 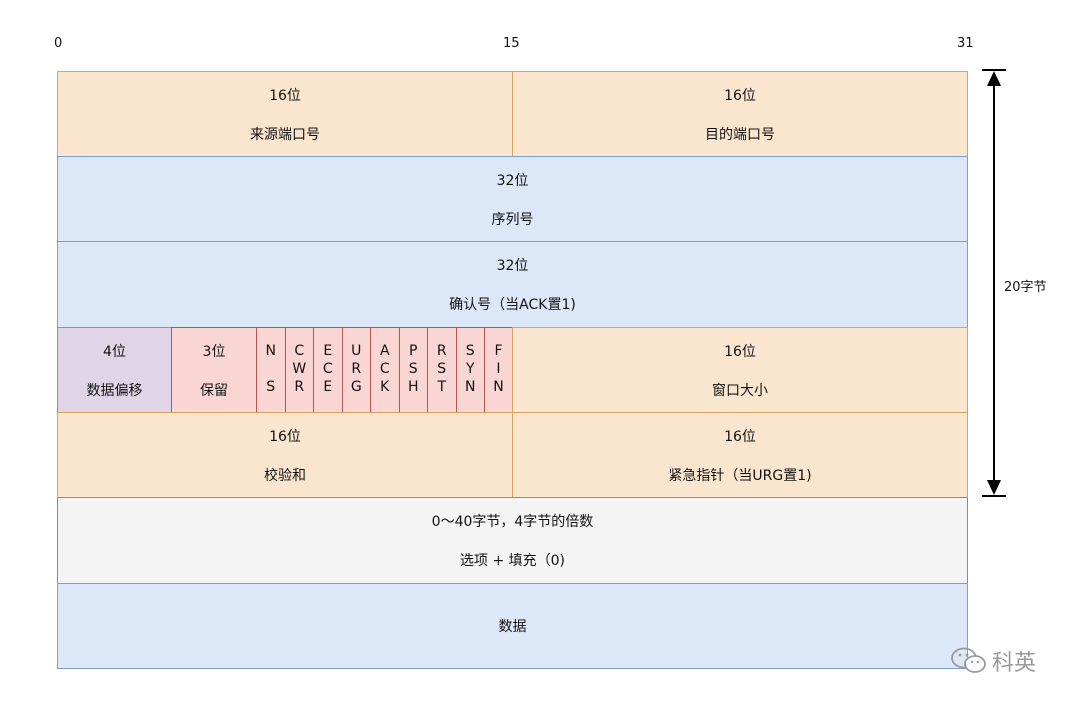 What do you see at coordinates (114, 370) in the screenshot?
I see `data-offset-field: 4位 数据偏移` at bounding box center [114, 370].